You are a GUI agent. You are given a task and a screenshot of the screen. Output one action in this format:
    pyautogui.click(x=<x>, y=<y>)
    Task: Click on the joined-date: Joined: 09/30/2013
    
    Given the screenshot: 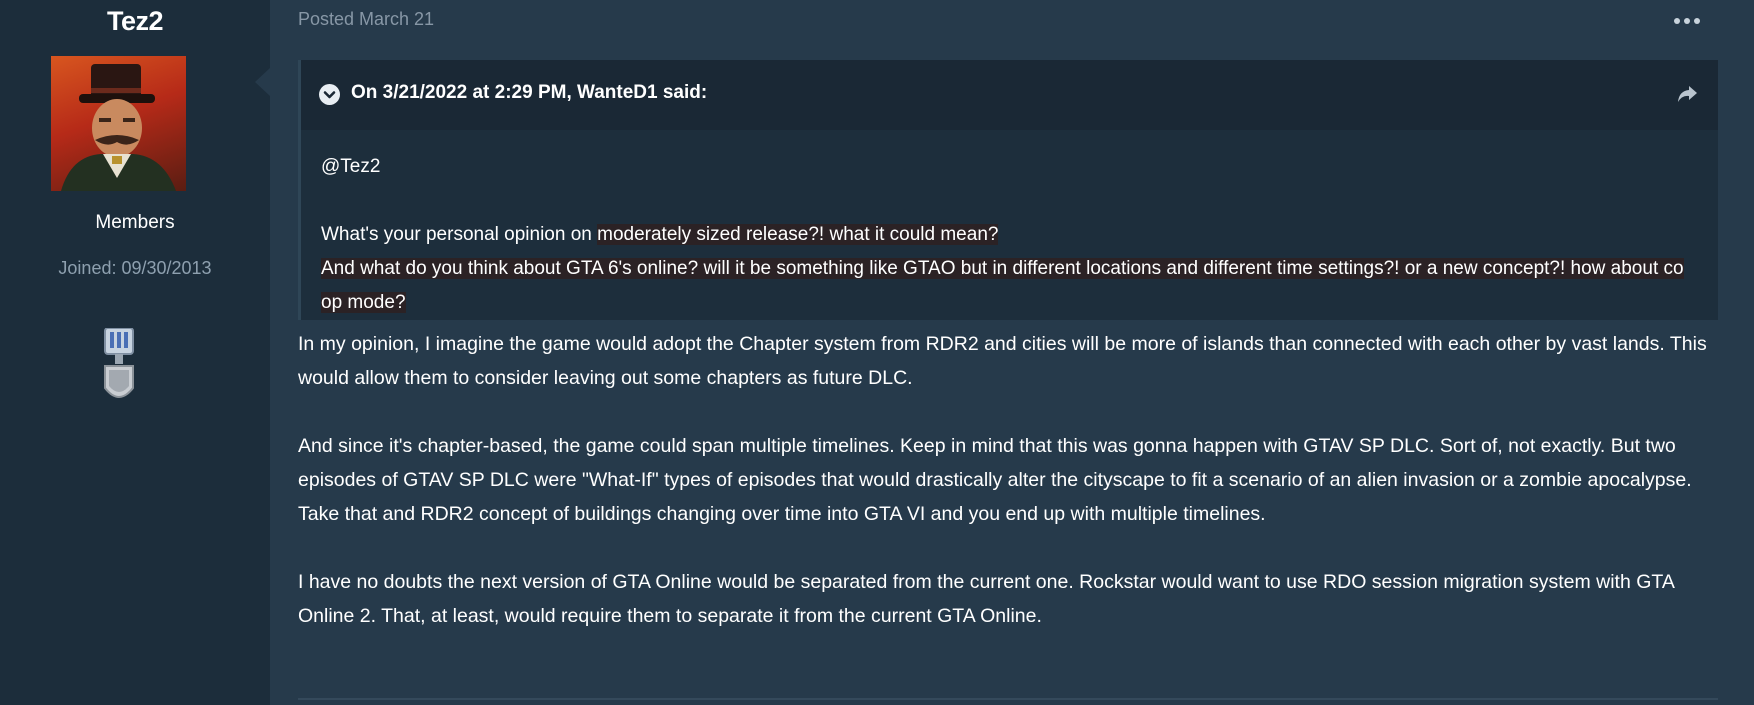 What is the action you would take?
    pyautogui.click(x=135, y=268)
    